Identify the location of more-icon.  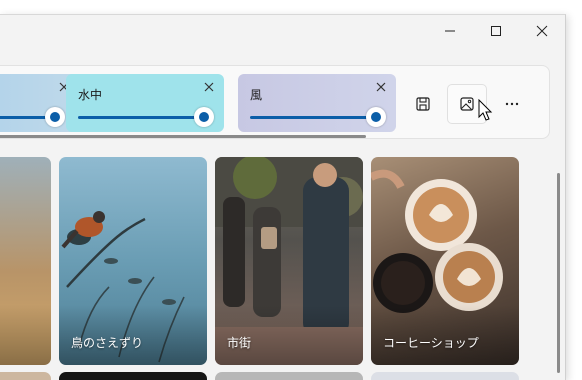
(512, 104).